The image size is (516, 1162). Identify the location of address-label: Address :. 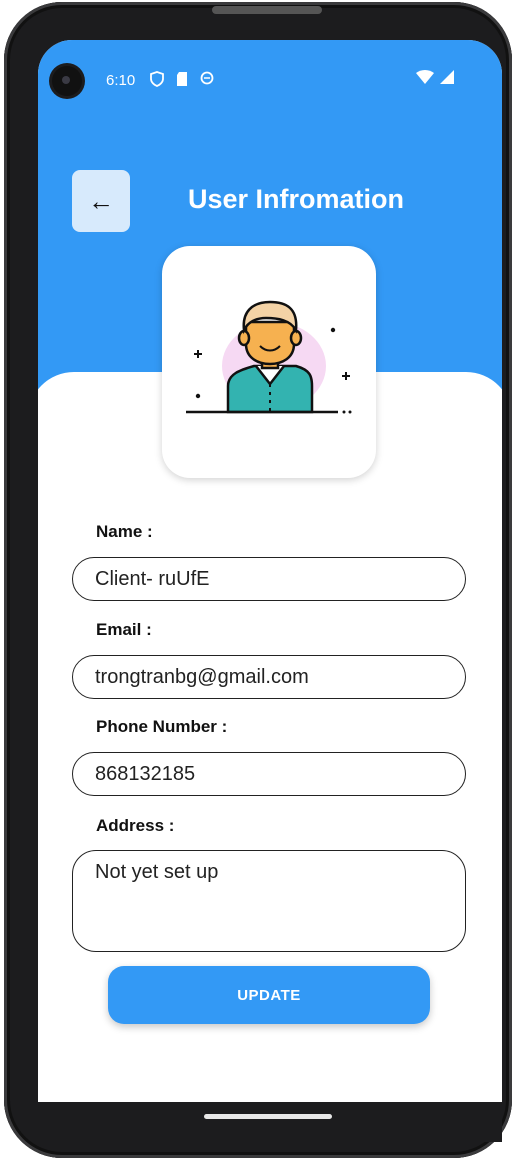
(135, 825).